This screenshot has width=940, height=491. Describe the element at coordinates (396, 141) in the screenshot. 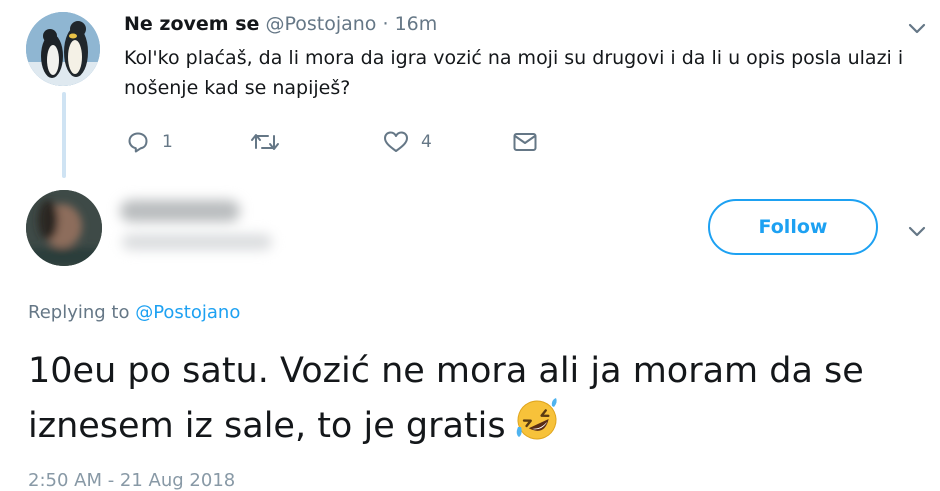

I see `heart-icon` at that location.